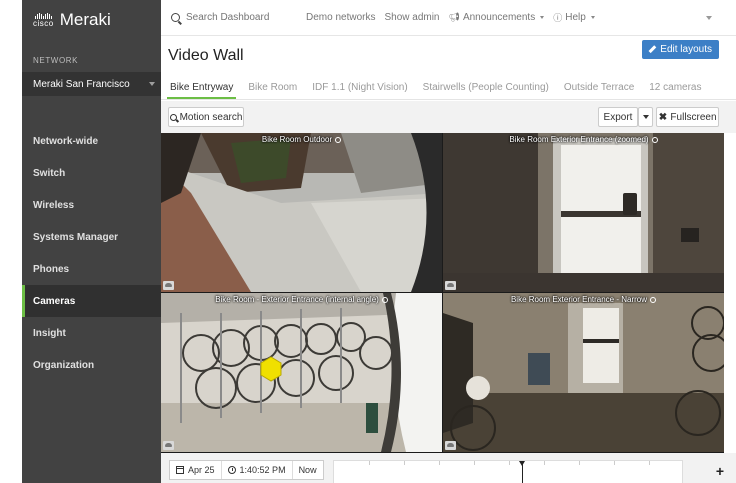  Describe the element at coordinates (85, 19) in the screenshot. I see `product-name: Meraki` at that location.